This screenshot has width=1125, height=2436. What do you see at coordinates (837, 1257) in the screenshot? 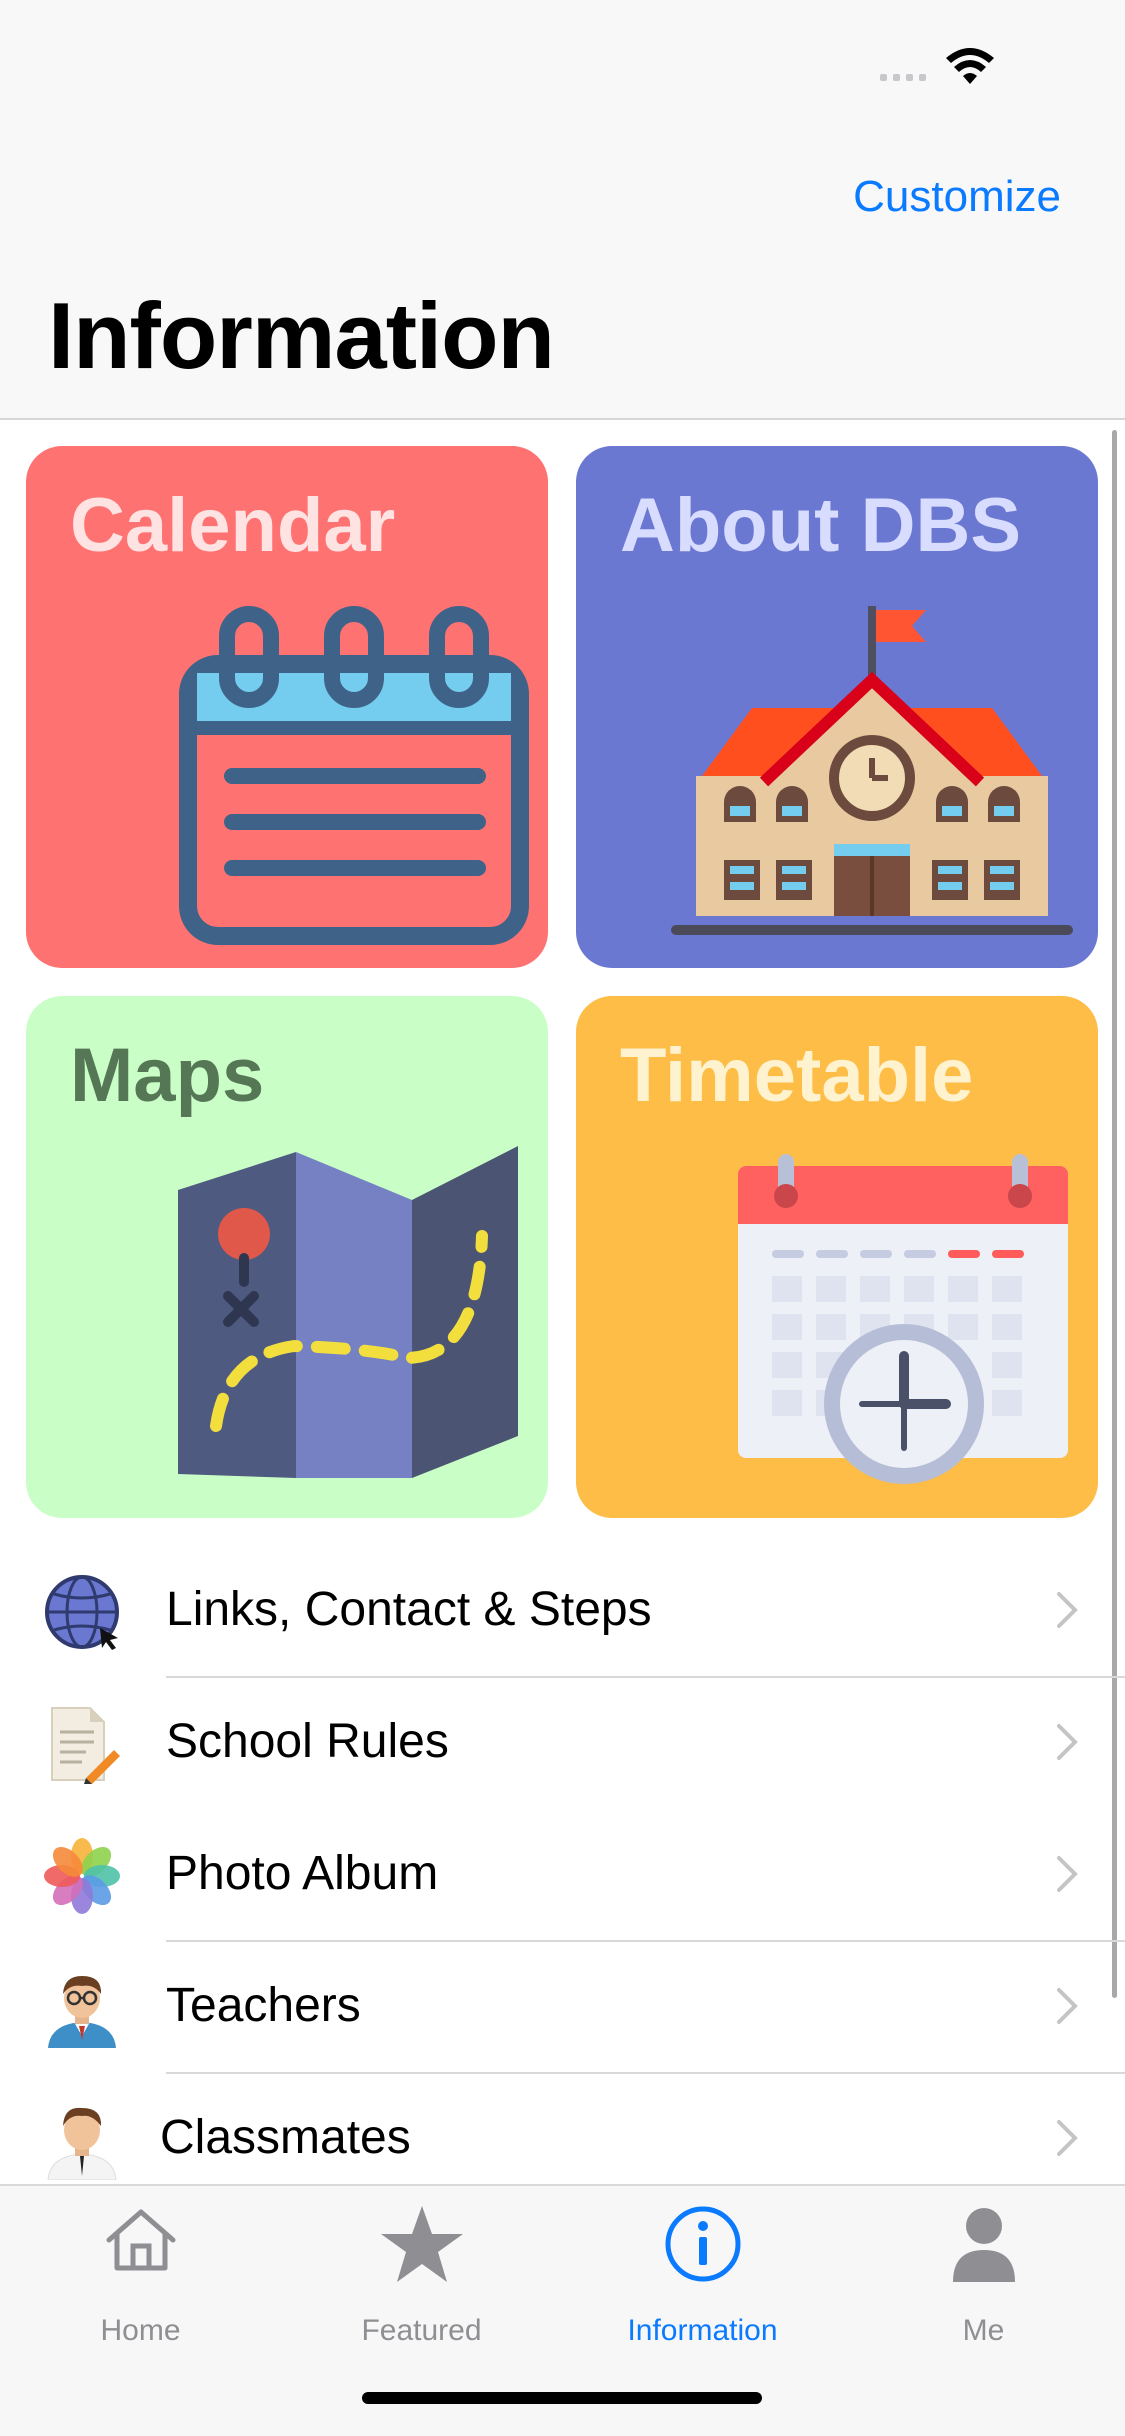
I see `tile-timetable: Timetable` at bounding box center [837, 1257].